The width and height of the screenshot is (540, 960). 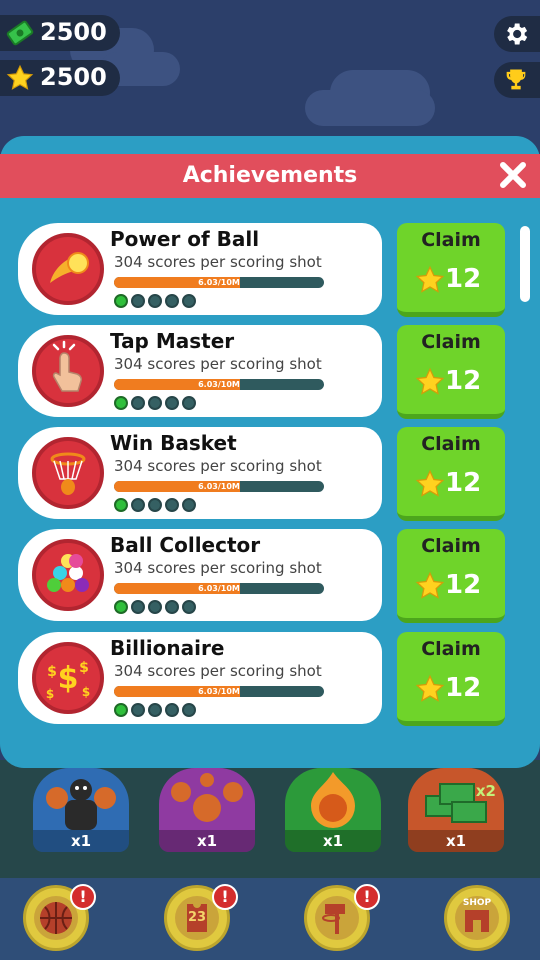 I want to click on achievement-title: Billionaire, so click(x=167, y=648).